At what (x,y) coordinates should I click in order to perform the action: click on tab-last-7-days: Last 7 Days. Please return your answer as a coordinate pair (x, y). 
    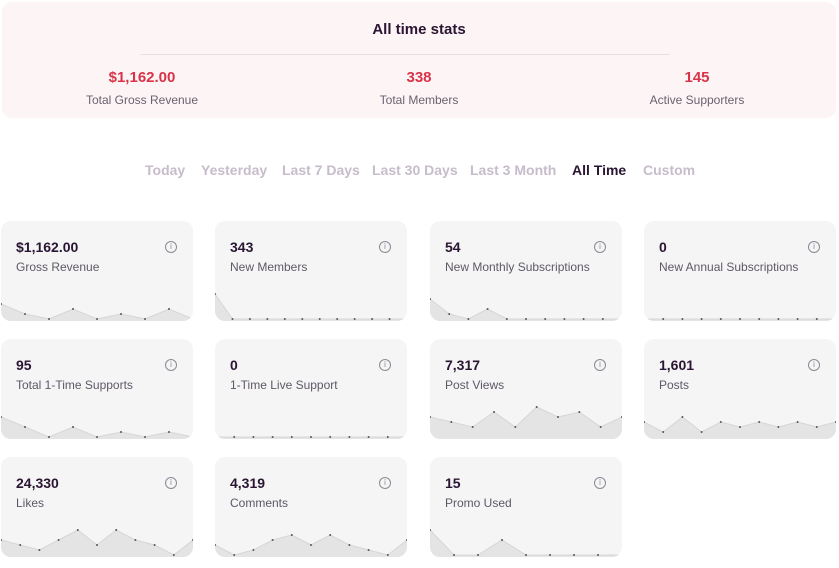
    Looking at the image, I should click on (321, 170).